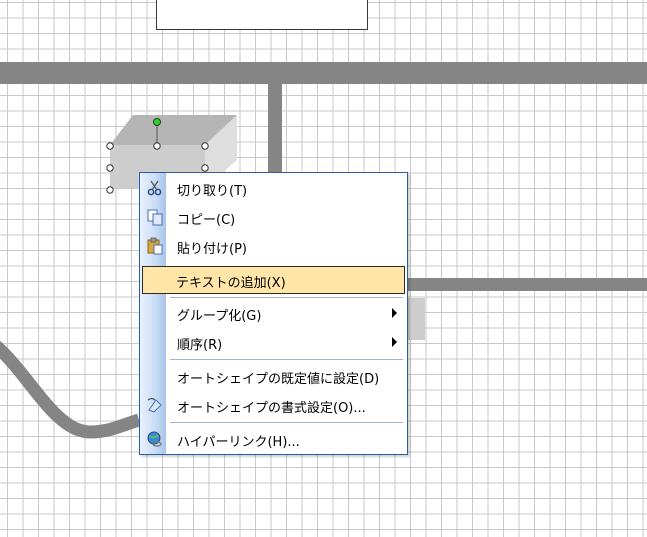  I want to click on menu-item-cut: 切り取り(T), so click(273, 188).